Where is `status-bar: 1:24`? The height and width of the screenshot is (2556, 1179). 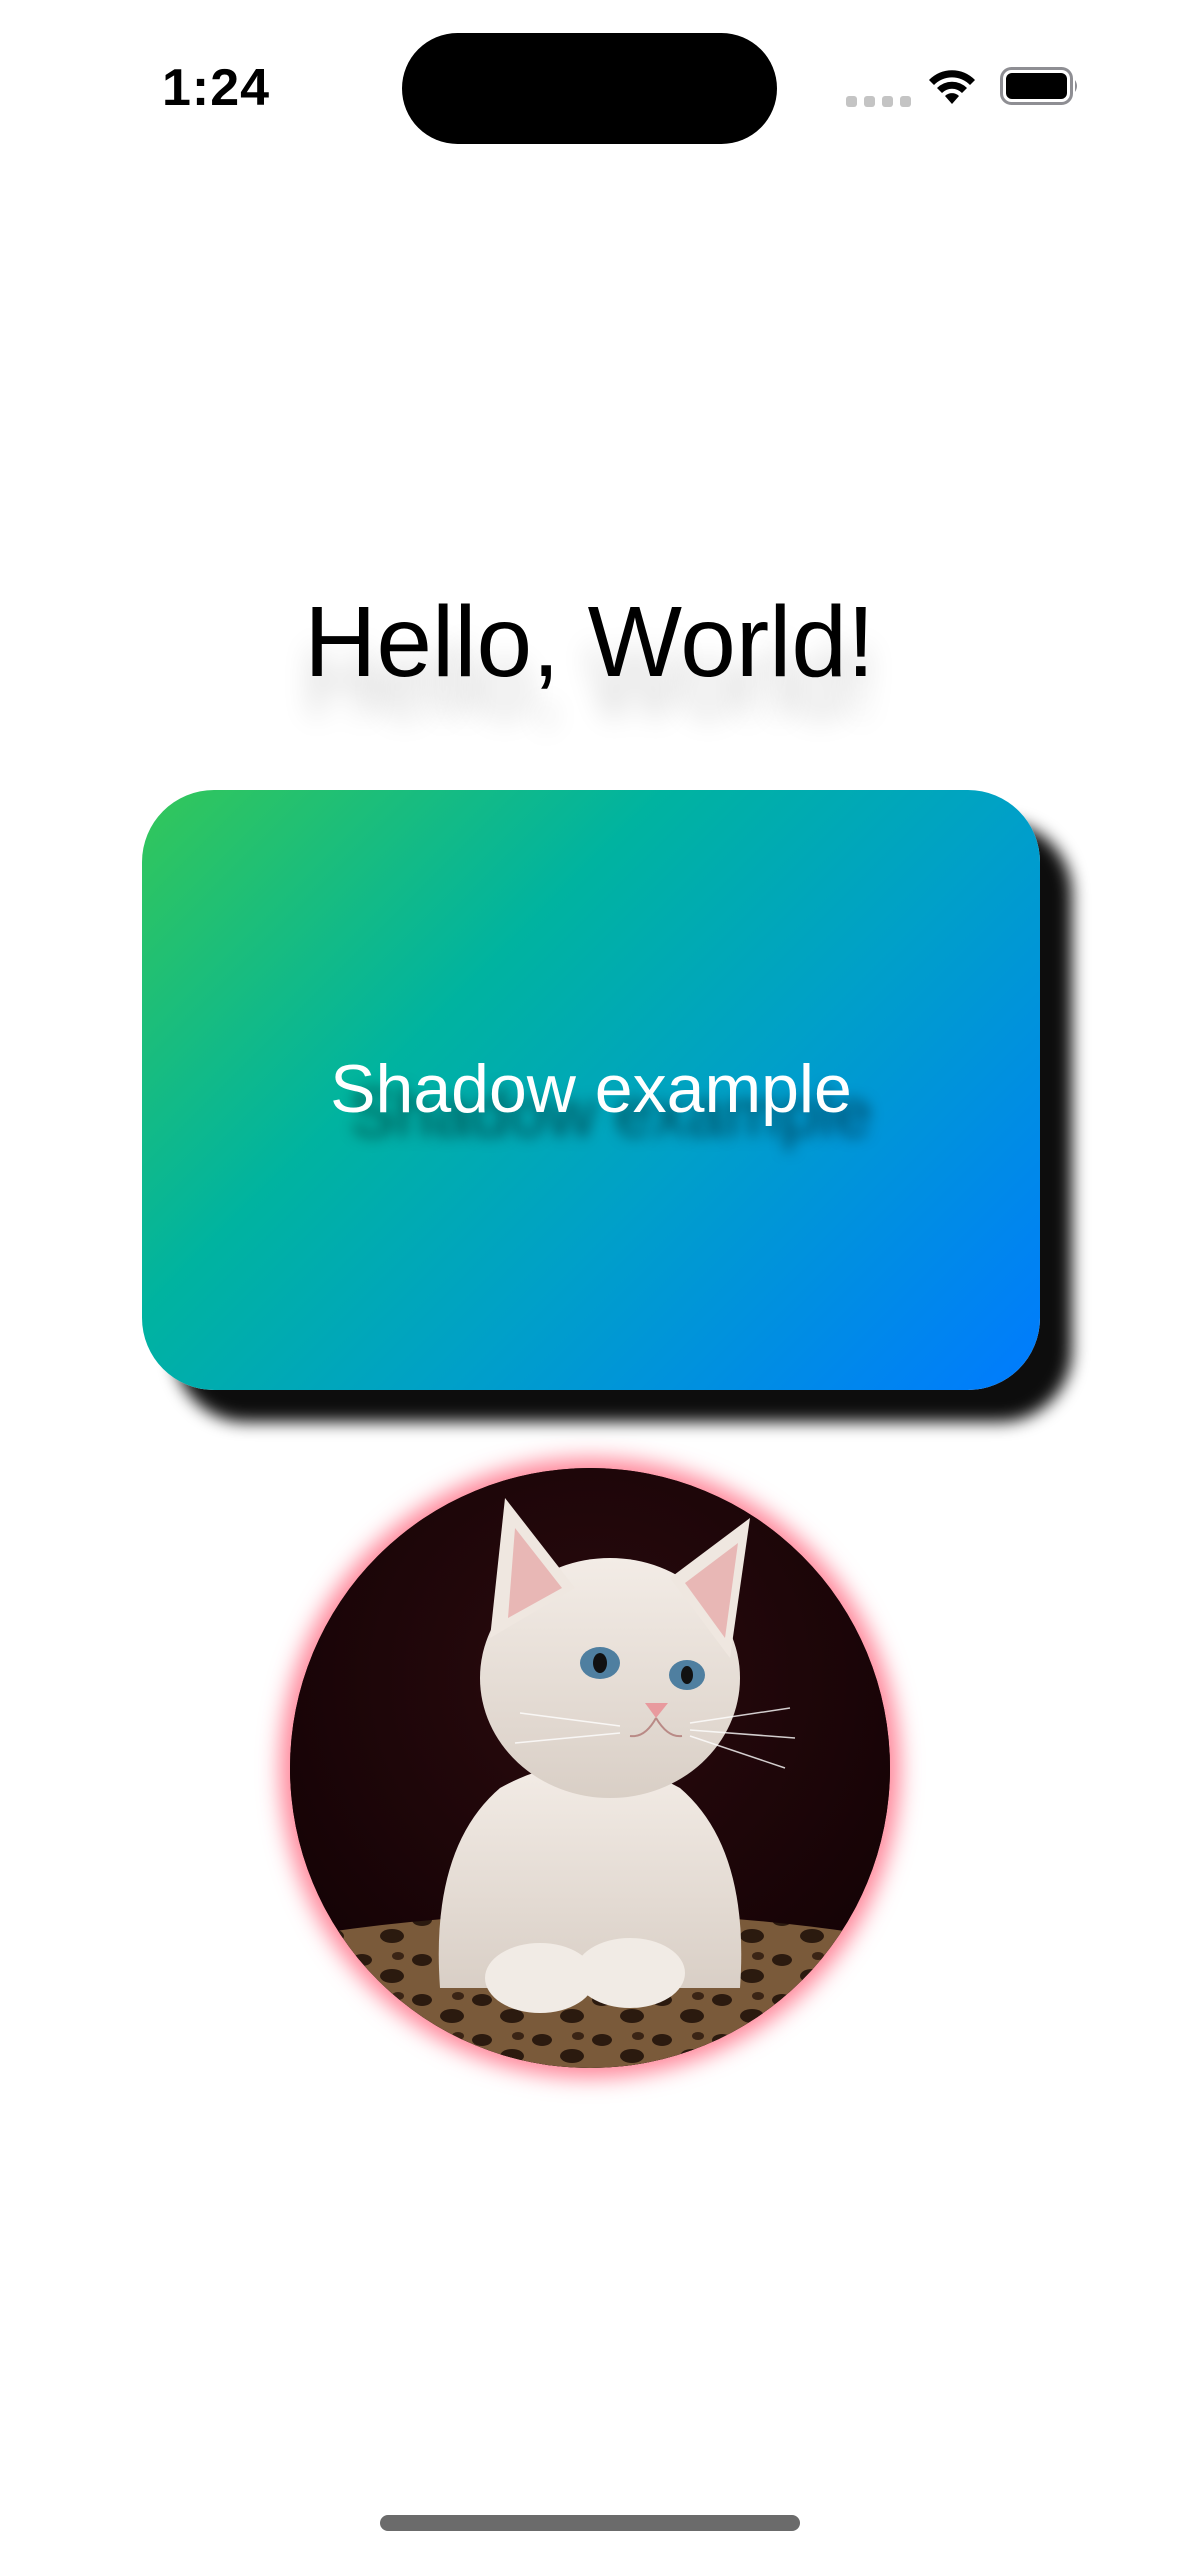
status-bar: 1:24 is located at coordinates (589, 85).